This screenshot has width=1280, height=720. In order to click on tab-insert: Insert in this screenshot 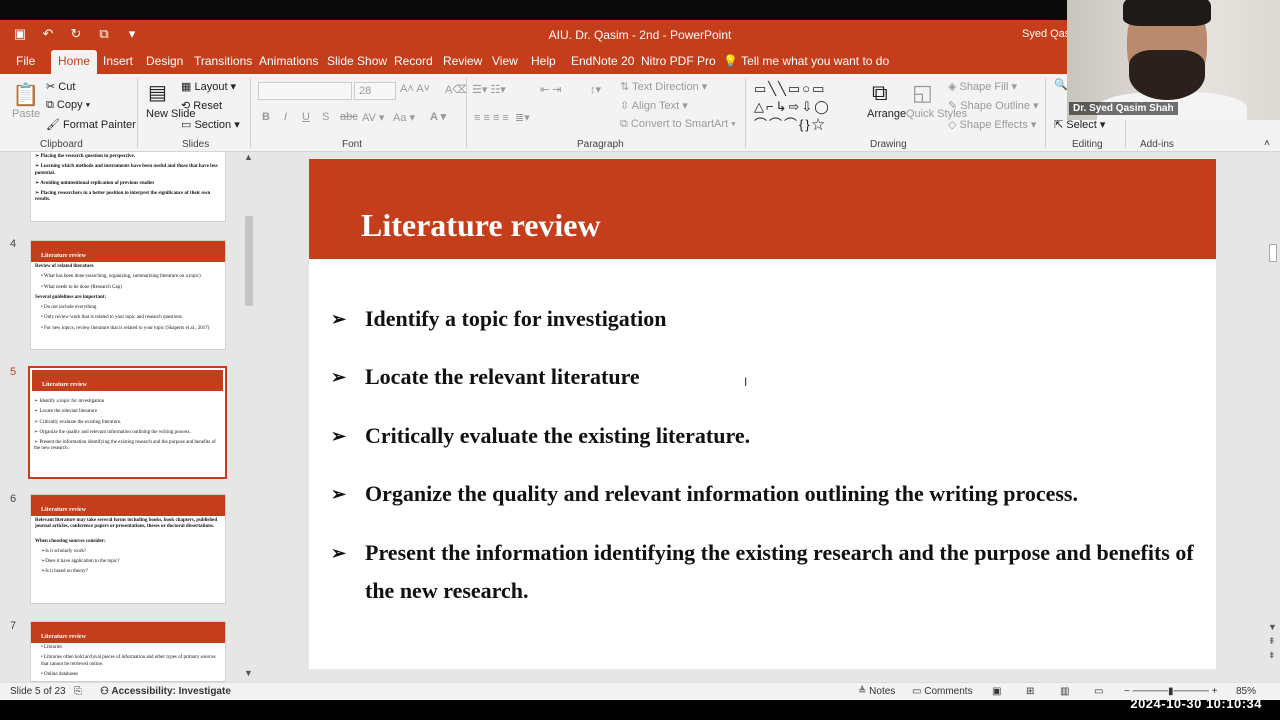, I will do `click(118, 62)`.